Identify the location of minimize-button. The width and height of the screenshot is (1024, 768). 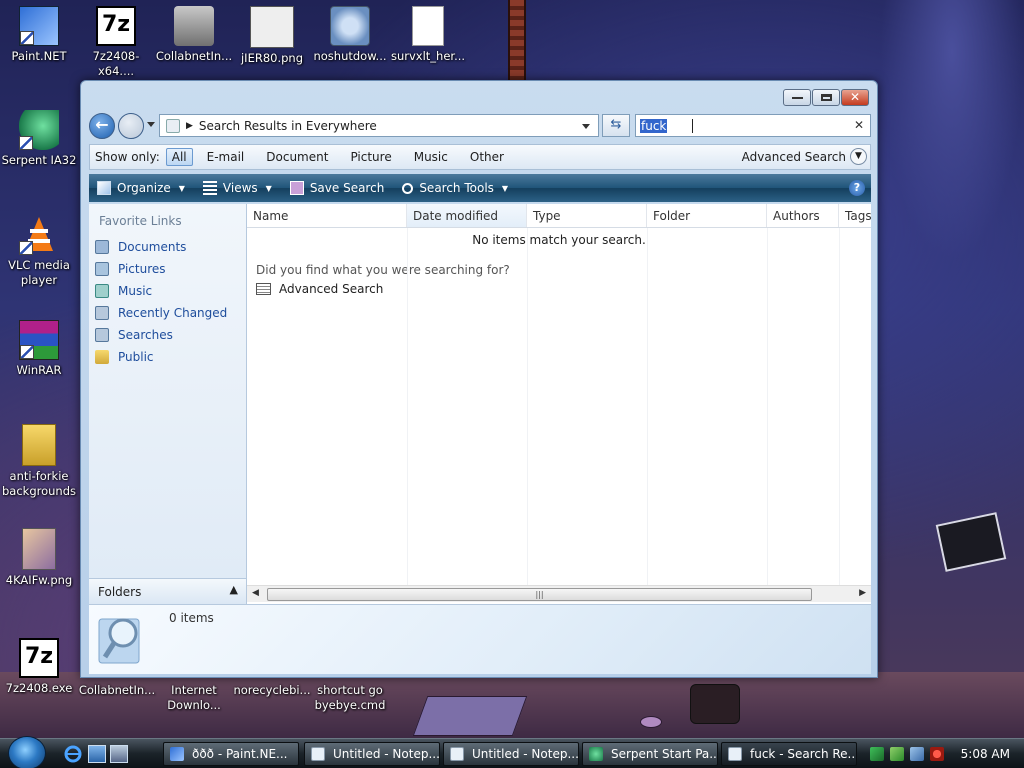
(797, 97).